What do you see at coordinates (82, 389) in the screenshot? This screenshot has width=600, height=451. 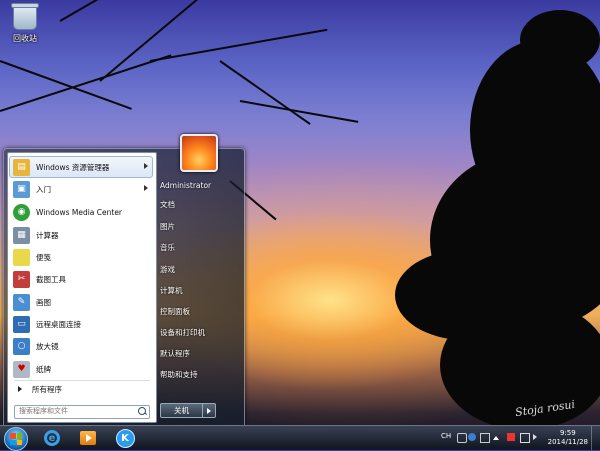 I see `all-programs-button: 所有程序` at bounding box center [82, 389].